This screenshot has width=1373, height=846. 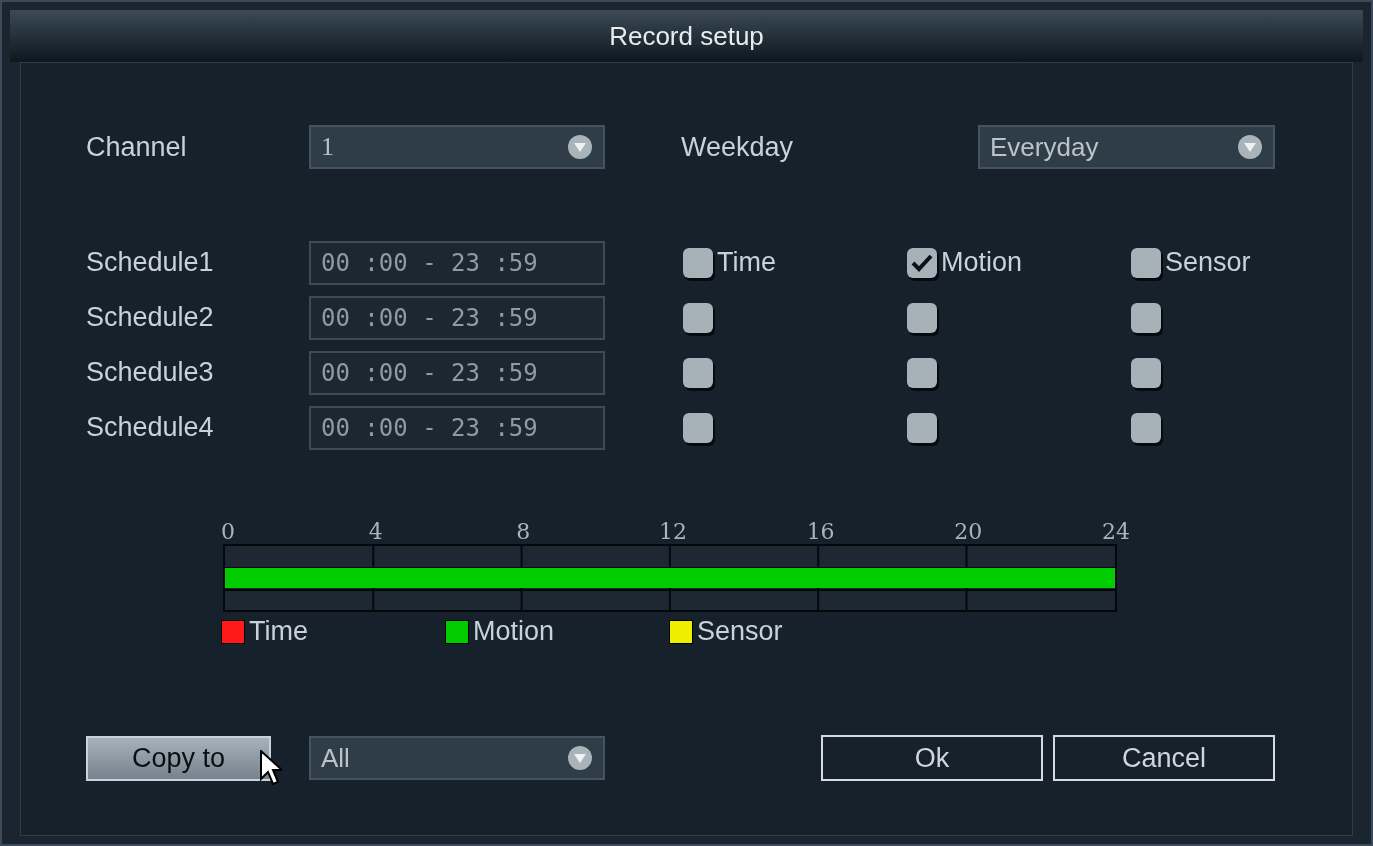 What do you see at coordinates (150, 317) in the screenshot?
I see `schedule-label: Schedule2` at bounding box center [150, 317].